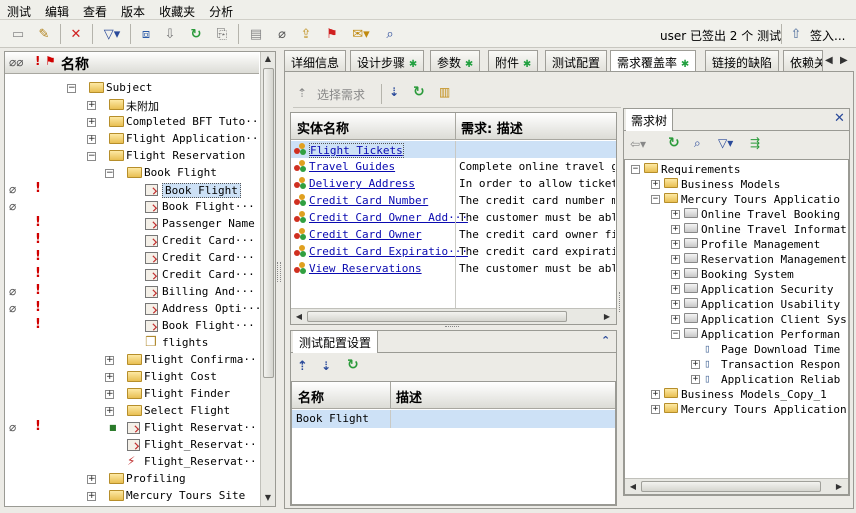  What do you see at coordinates (388, 217) in the screenshot?
I see `entity-name-link: Credit Card Owner Add···` at bounding box center [388, 217].